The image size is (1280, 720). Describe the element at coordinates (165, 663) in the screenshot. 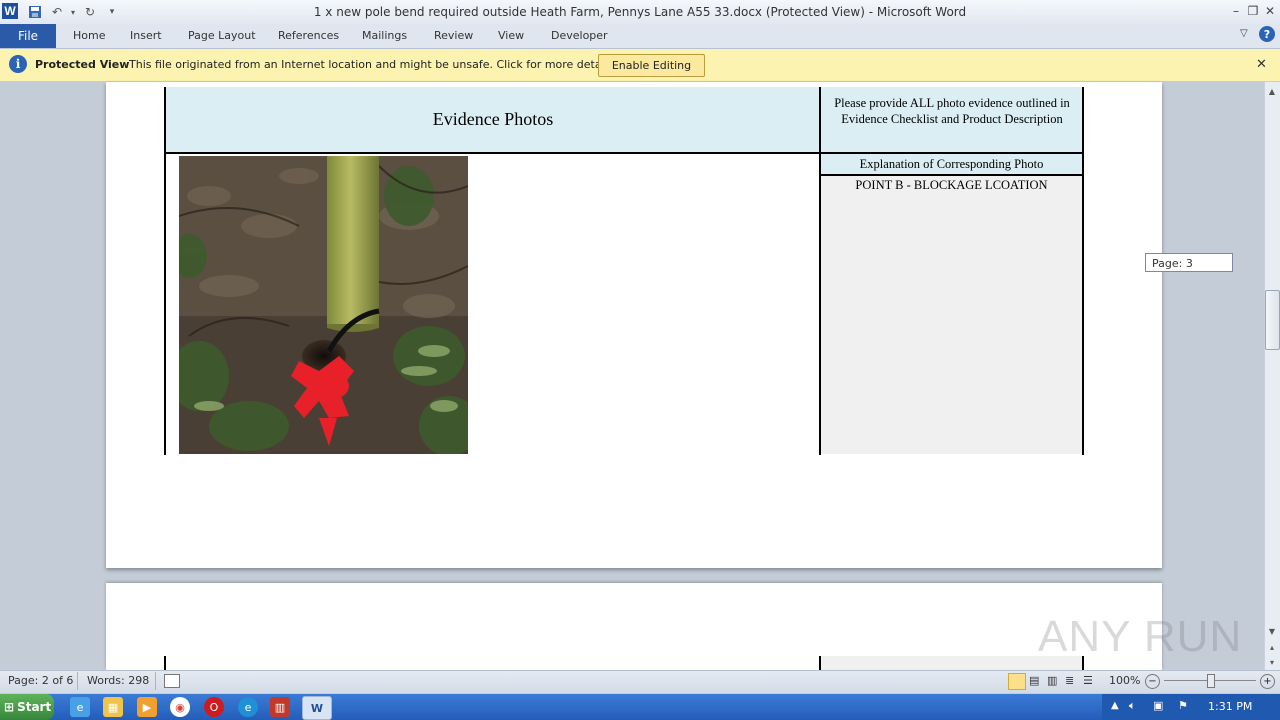

I see `table-border-left-next` at that location.